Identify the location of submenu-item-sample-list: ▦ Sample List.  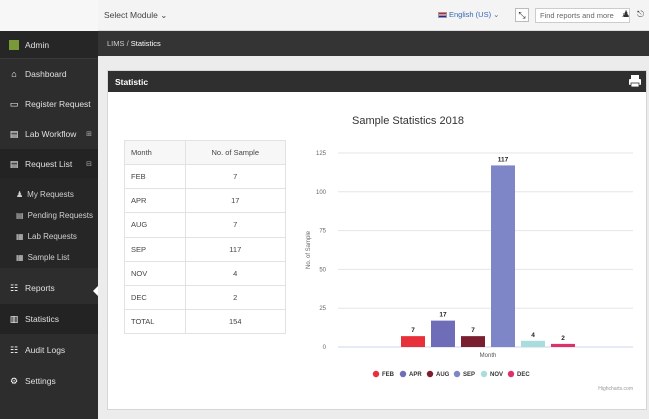
(49, 257).